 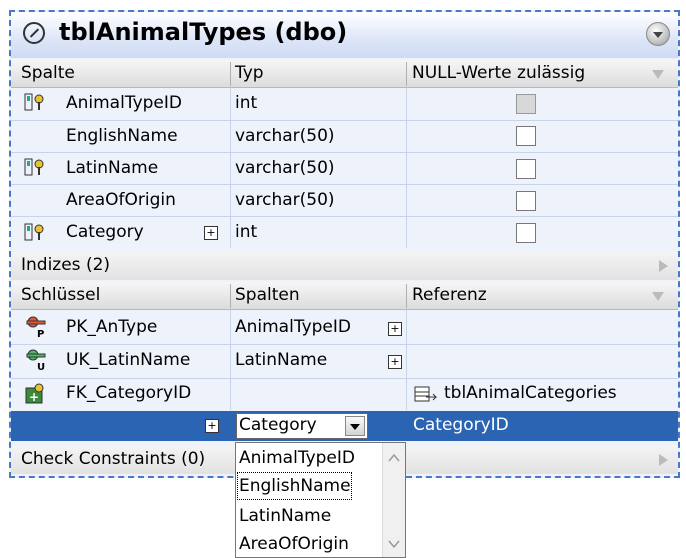 What do you see at coordinates (293, 327) in the screenshot?
I see `key-columns: AnimalTypeID` at bounding box center [293, 327].